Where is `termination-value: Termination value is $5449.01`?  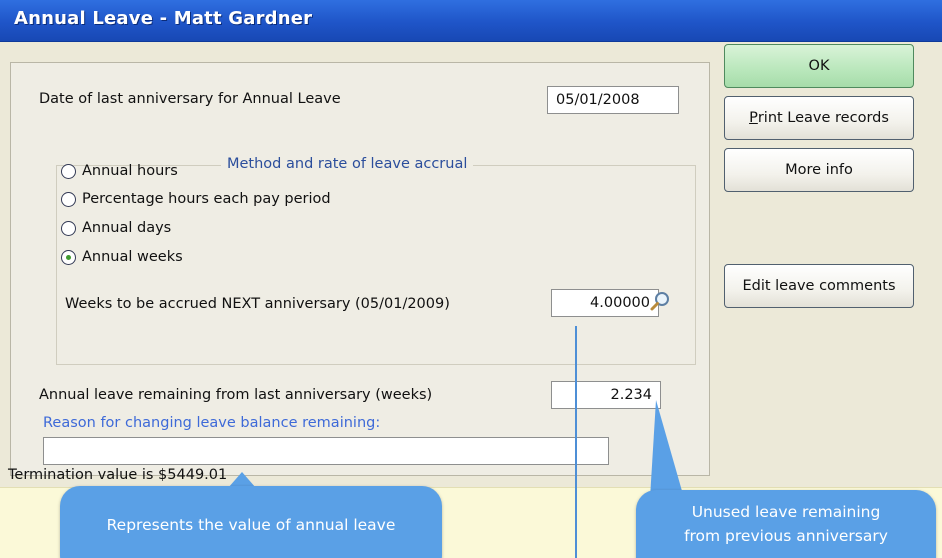
termination-value: Termination value is $5449.01 is located at coordinates (118, 475).